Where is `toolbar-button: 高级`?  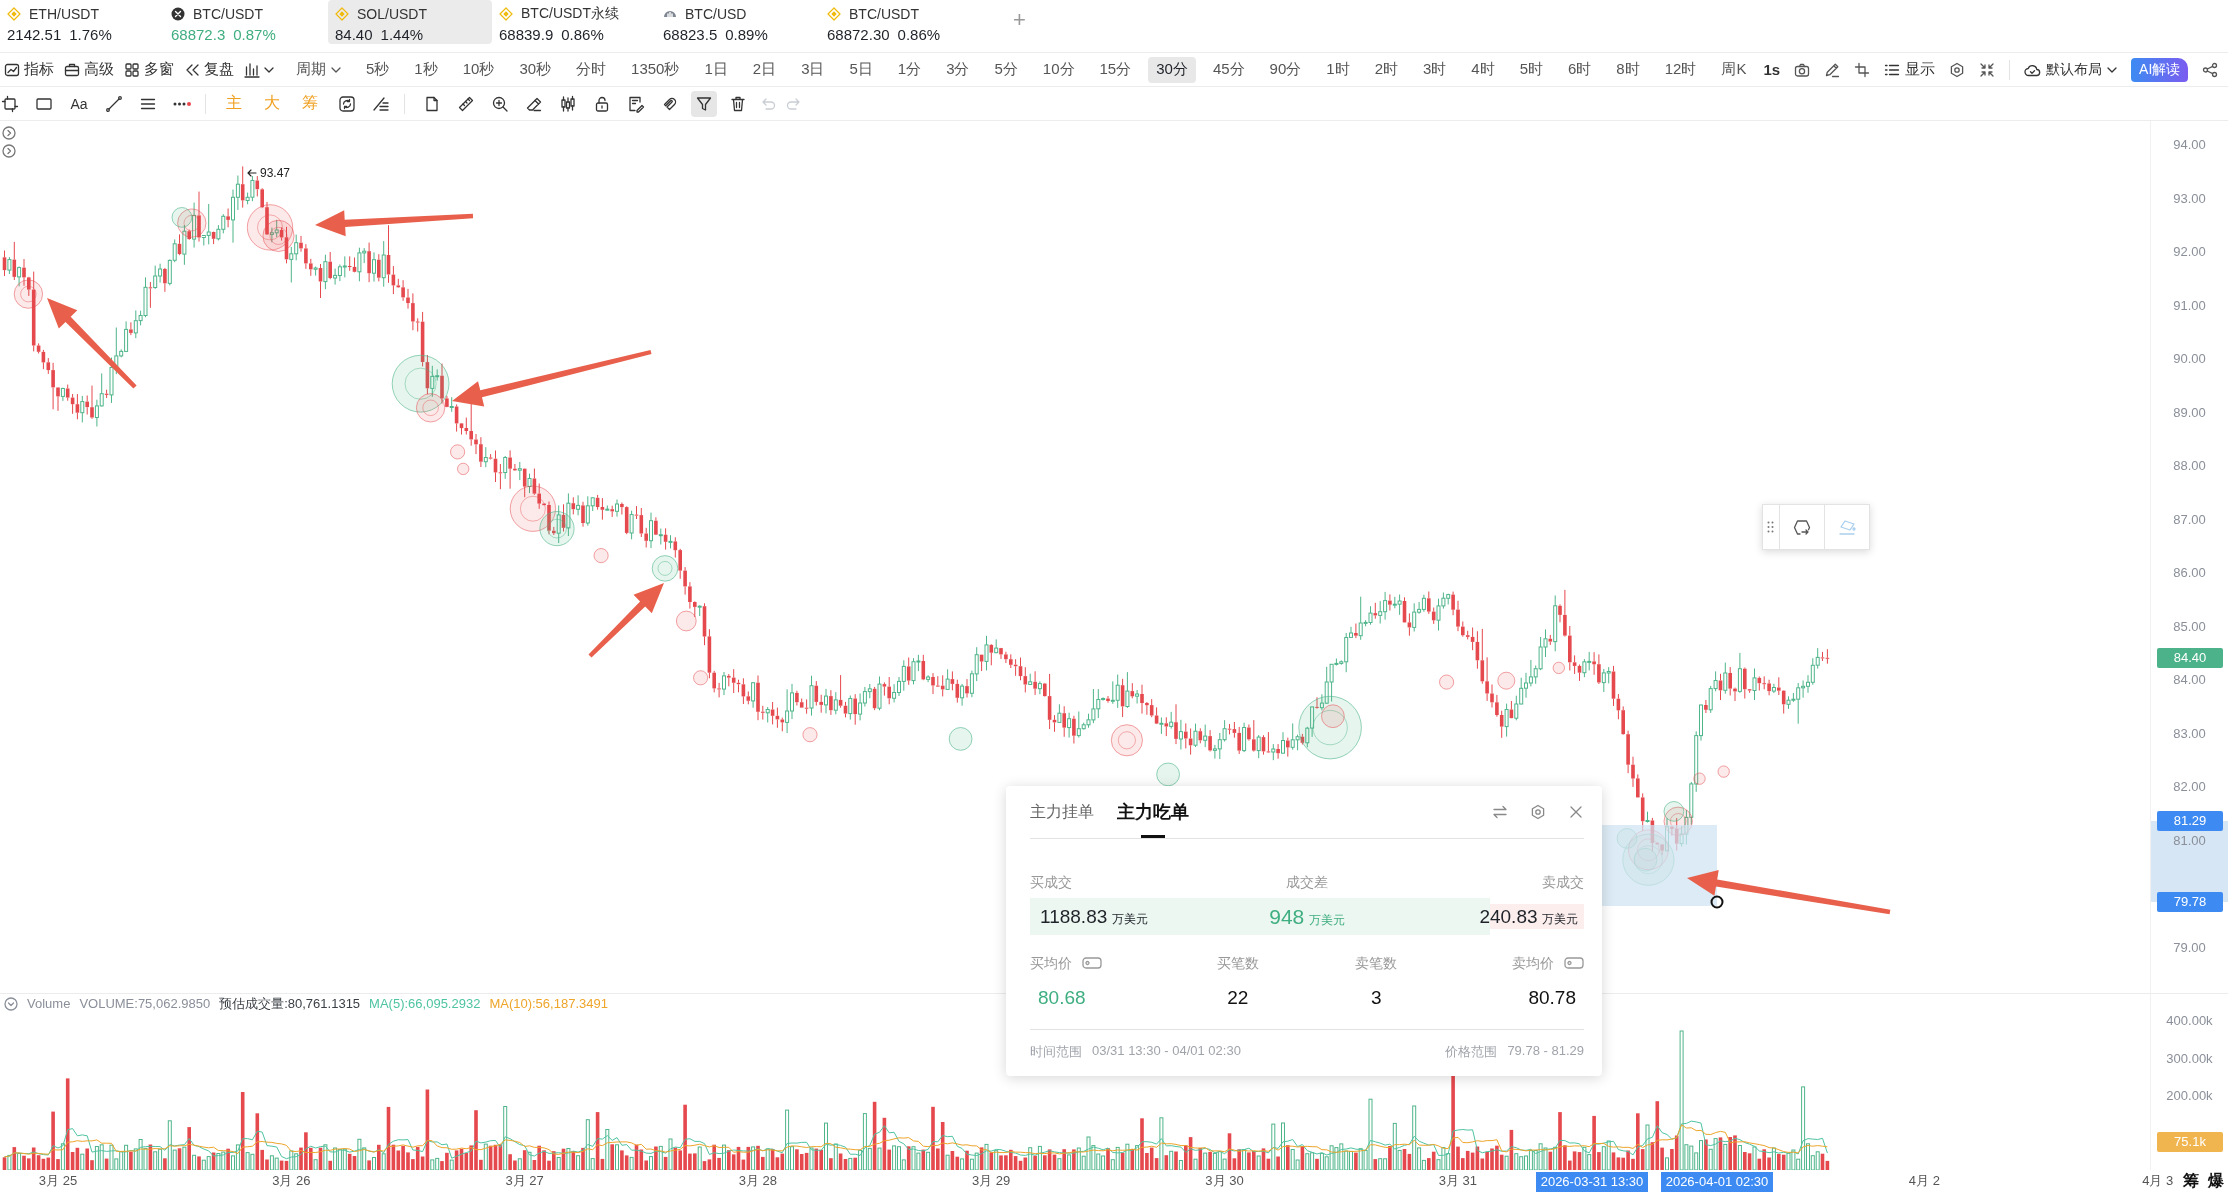 toolbar-button: 高级 is located at coordinates (89, 69).